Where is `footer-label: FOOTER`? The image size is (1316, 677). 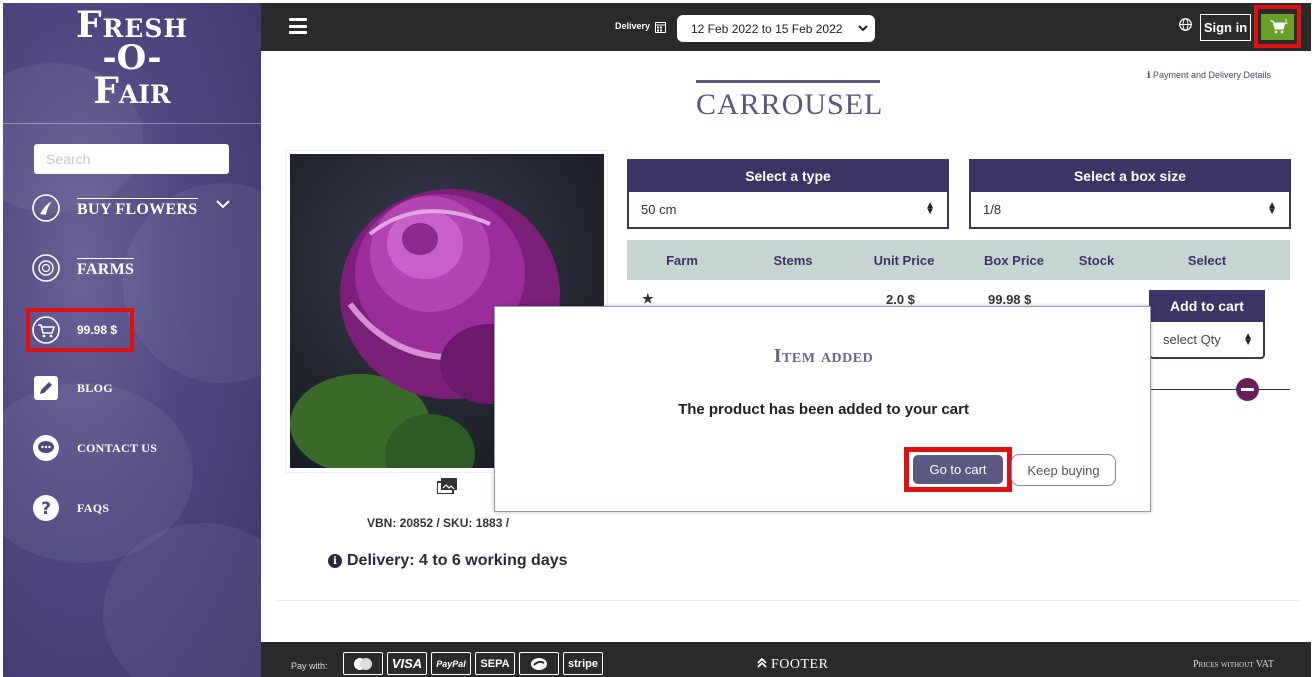 footer-label: FOOTER is located at coordinates (800, 664).